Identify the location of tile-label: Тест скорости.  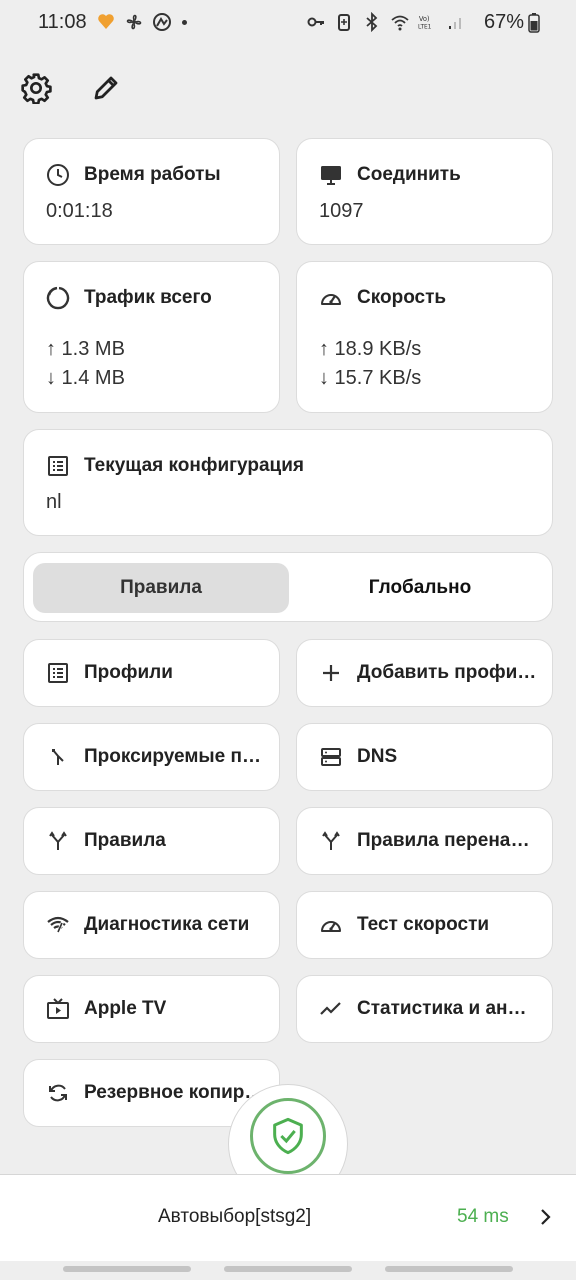
(423, 924).